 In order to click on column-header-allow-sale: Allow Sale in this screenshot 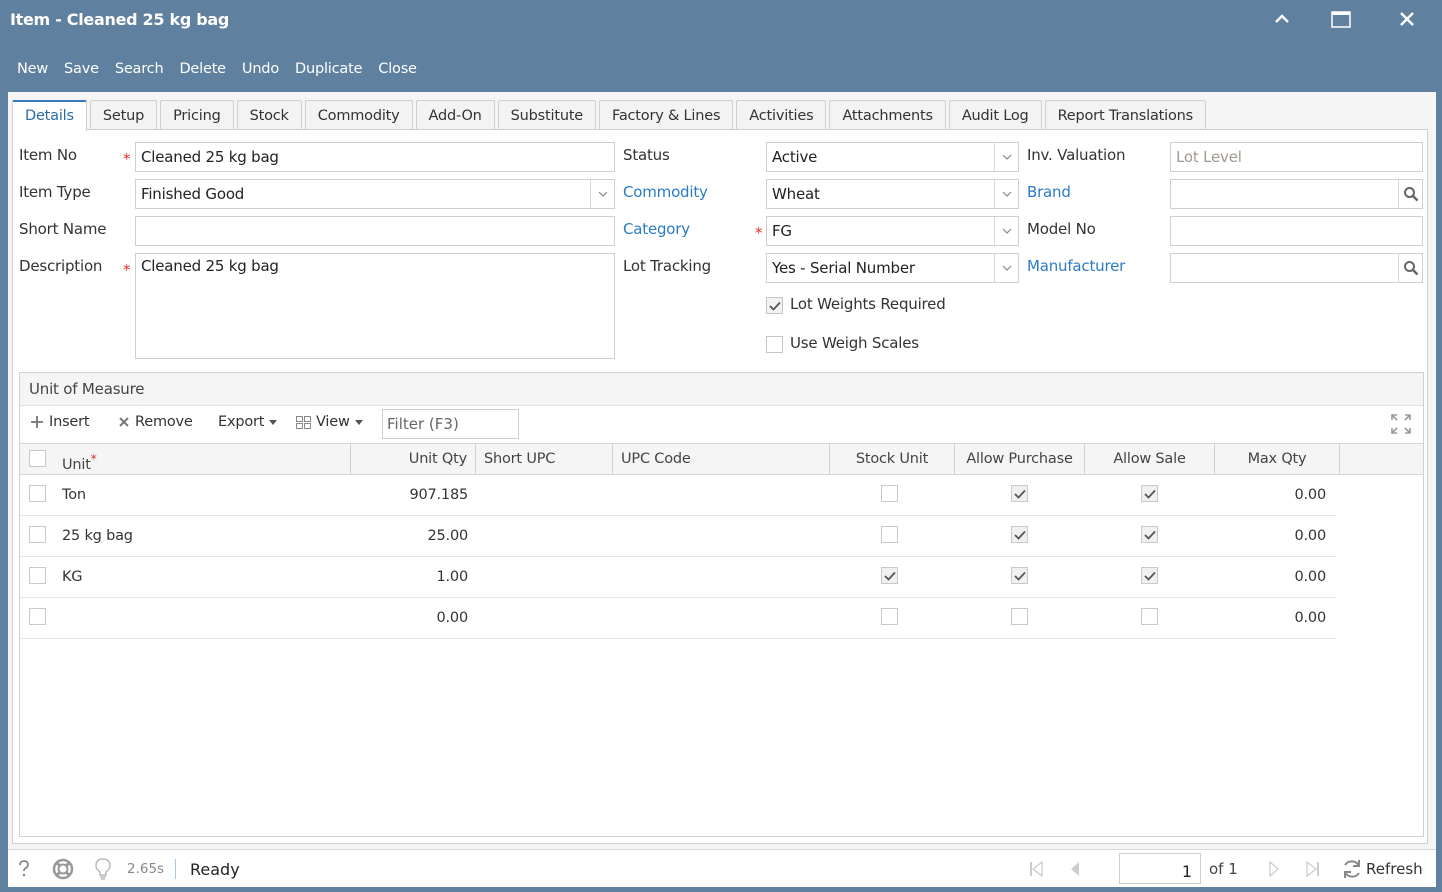, I will do `click(1150, 459)`.